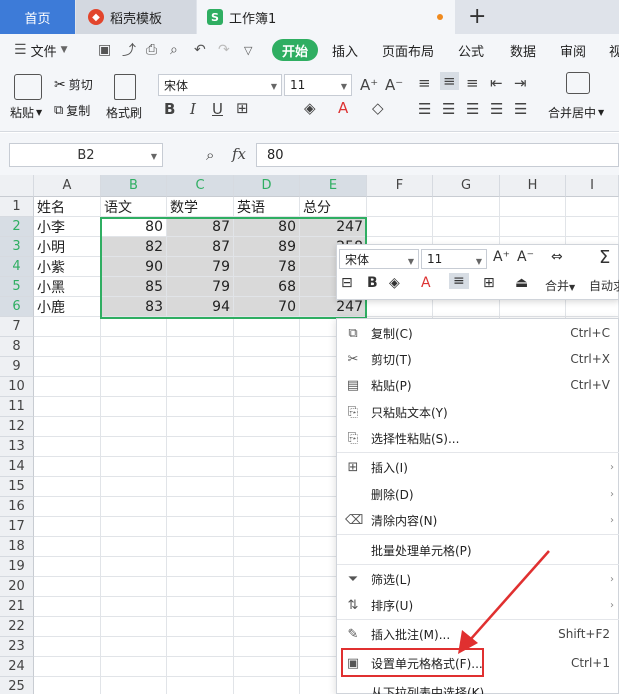 Image resolution: width=619 pixels, height=694 pixels. Describe the element at coordinates (578, 83) in the screenshot. I see `merge-cells-icon` at that location.